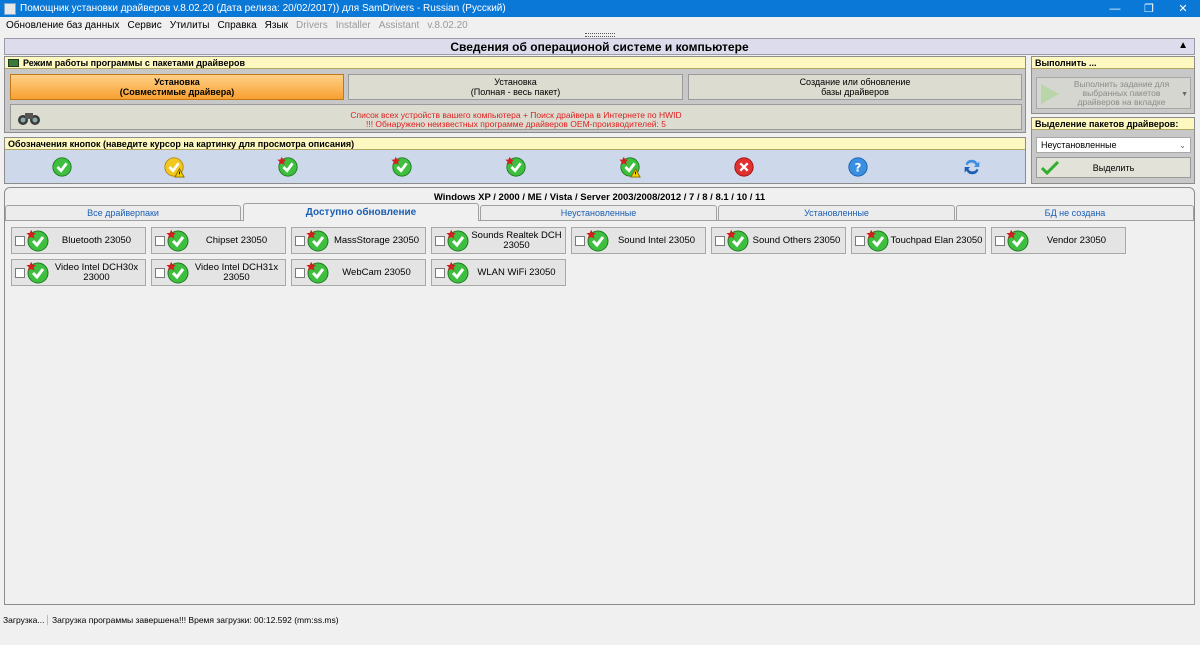 This screenshot has height=645, width=1200. I want to click on driver-pack-label: Sounds Realtek DCH 23050, so click(516, 240).